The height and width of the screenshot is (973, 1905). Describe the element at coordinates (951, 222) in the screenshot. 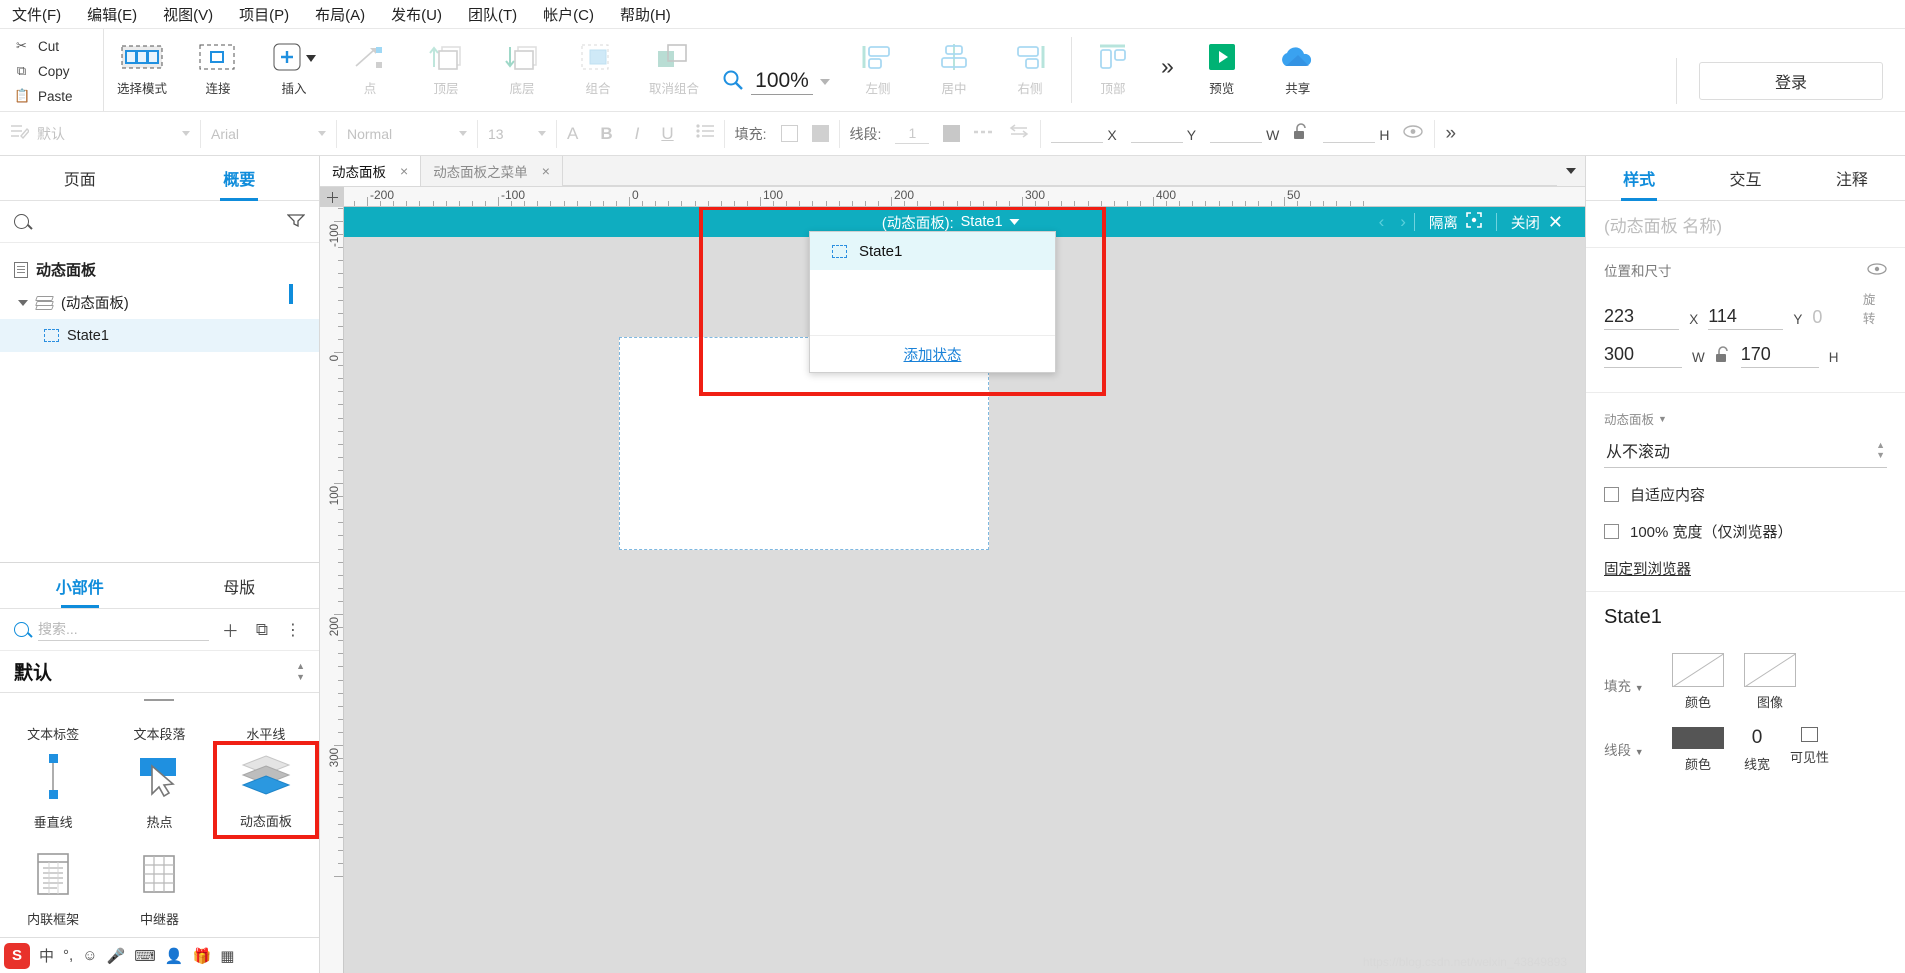

I see `dynamic-panel-state-selector: (动态面板): State1` at that location.